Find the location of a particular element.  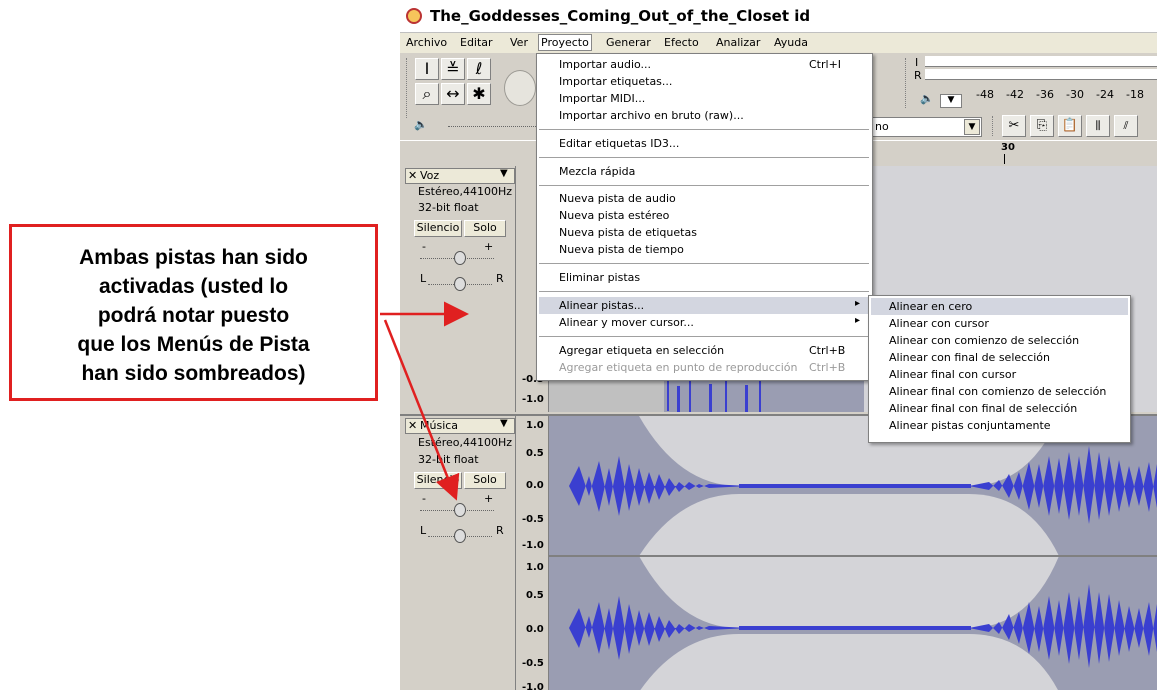

annotation-arrows is located at coordinates (424, 401).